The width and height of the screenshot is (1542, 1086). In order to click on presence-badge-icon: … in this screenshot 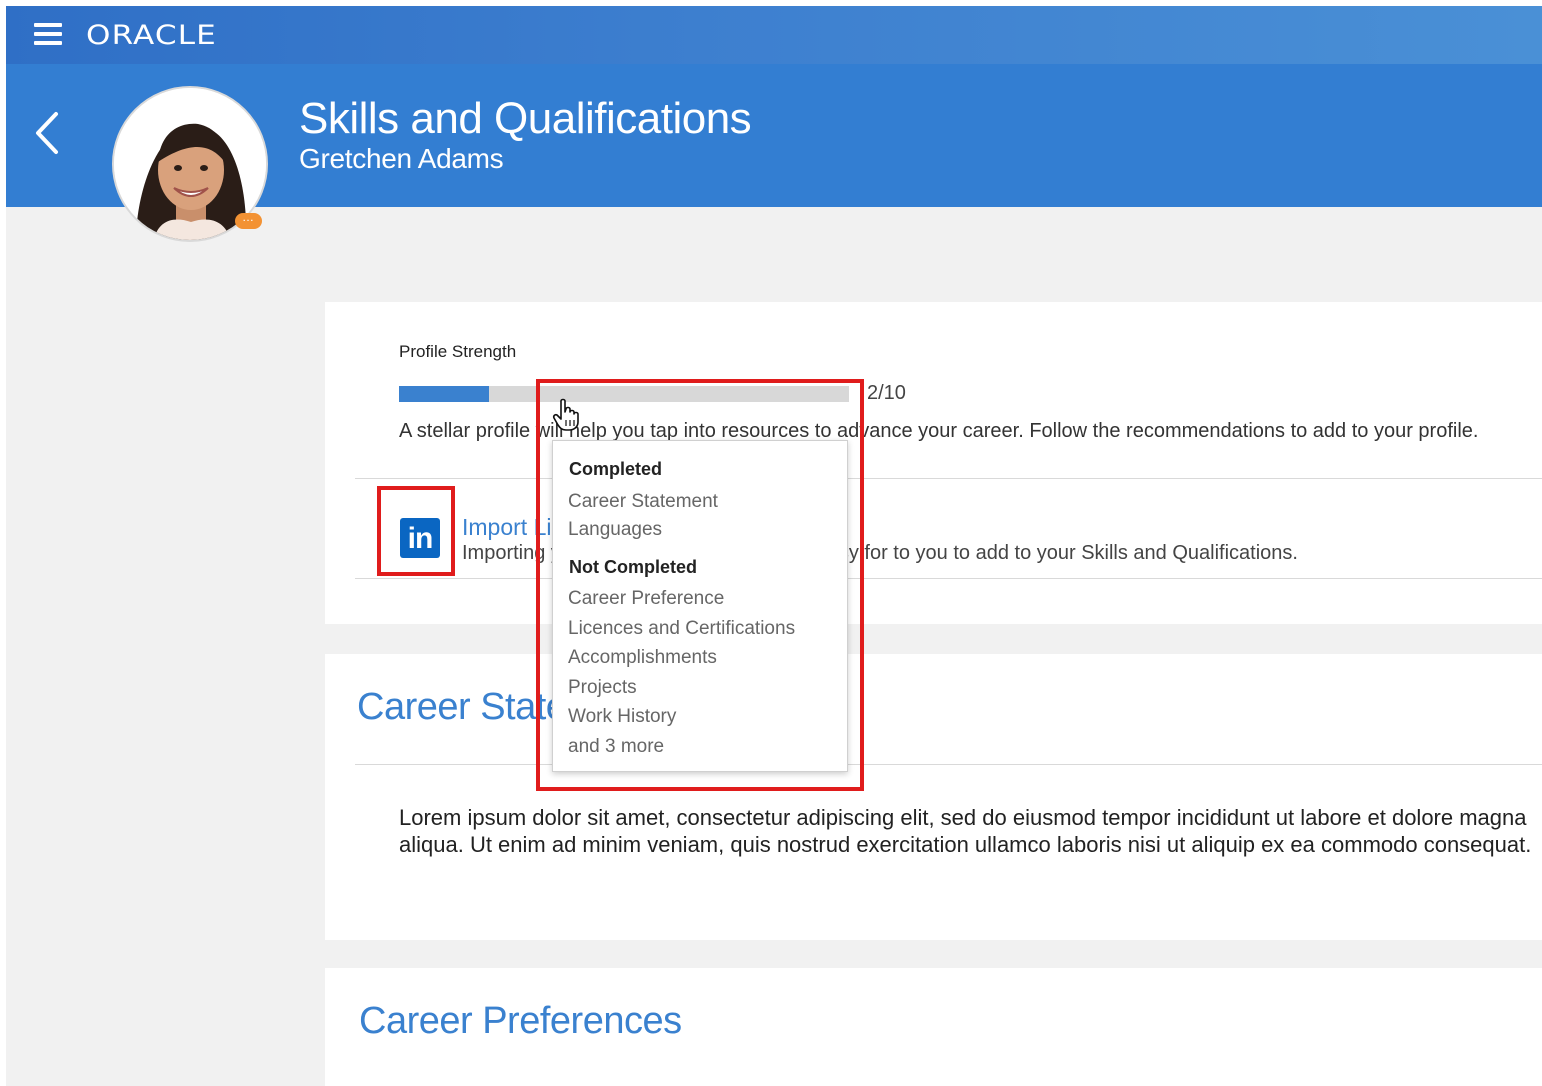, I will do `click(248, 220)`.